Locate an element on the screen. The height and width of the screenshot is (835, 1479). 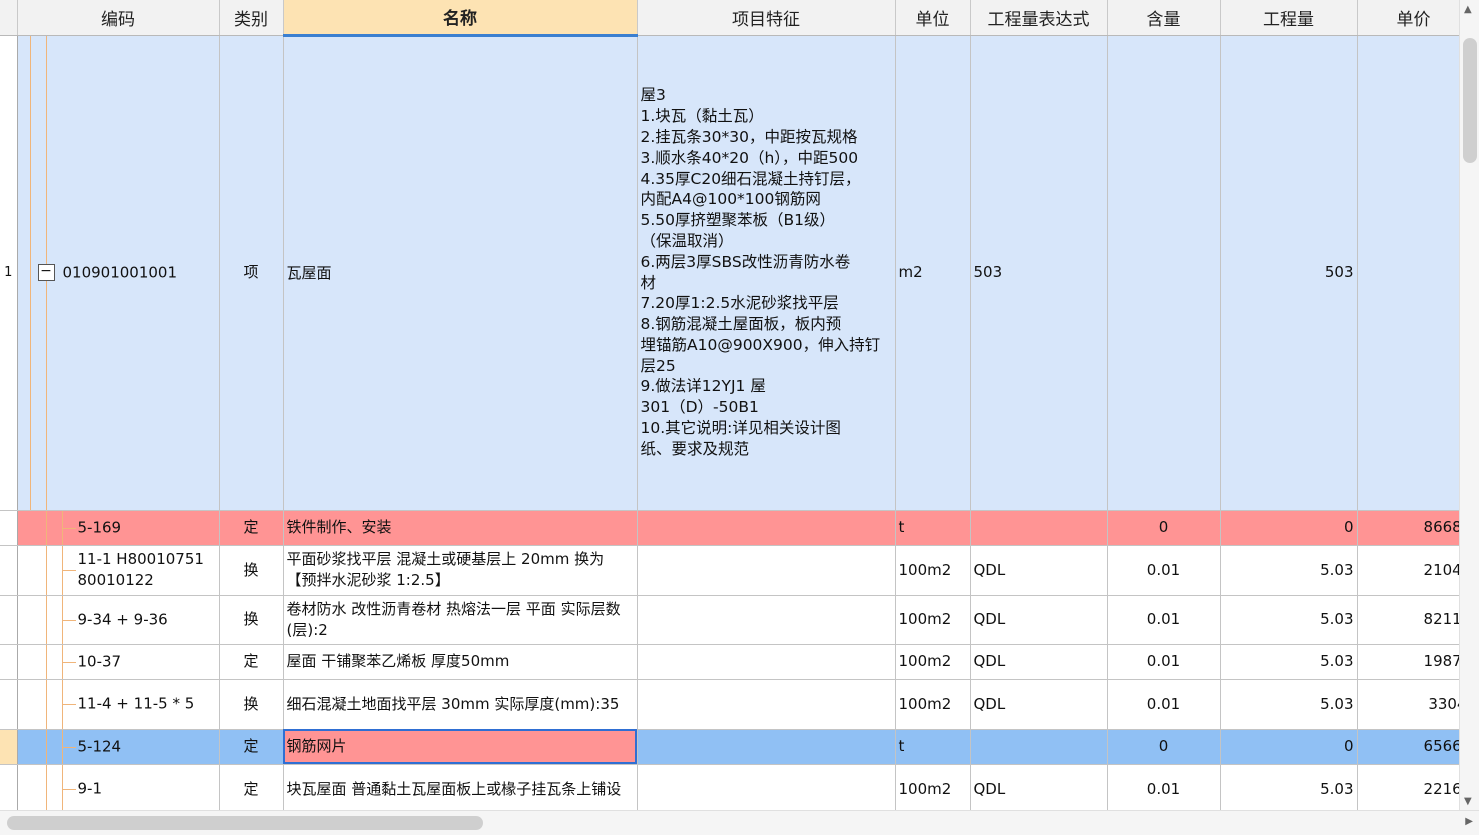
item-category: 项 is located at coordinates (251, 273).